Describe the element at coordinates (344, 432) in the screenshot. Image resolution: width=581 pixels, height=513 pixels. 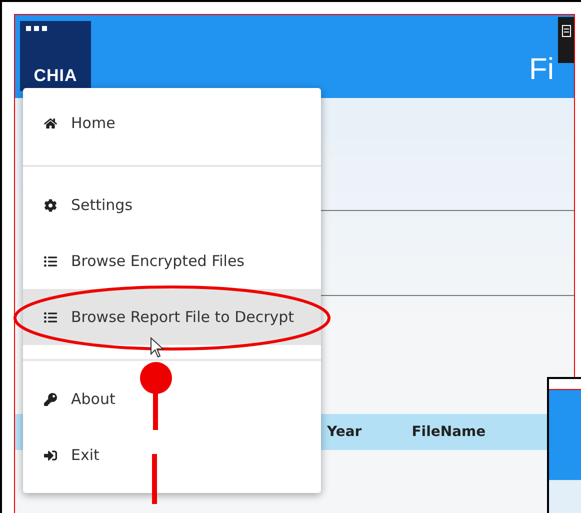
I see `column-header: Year` at that location.